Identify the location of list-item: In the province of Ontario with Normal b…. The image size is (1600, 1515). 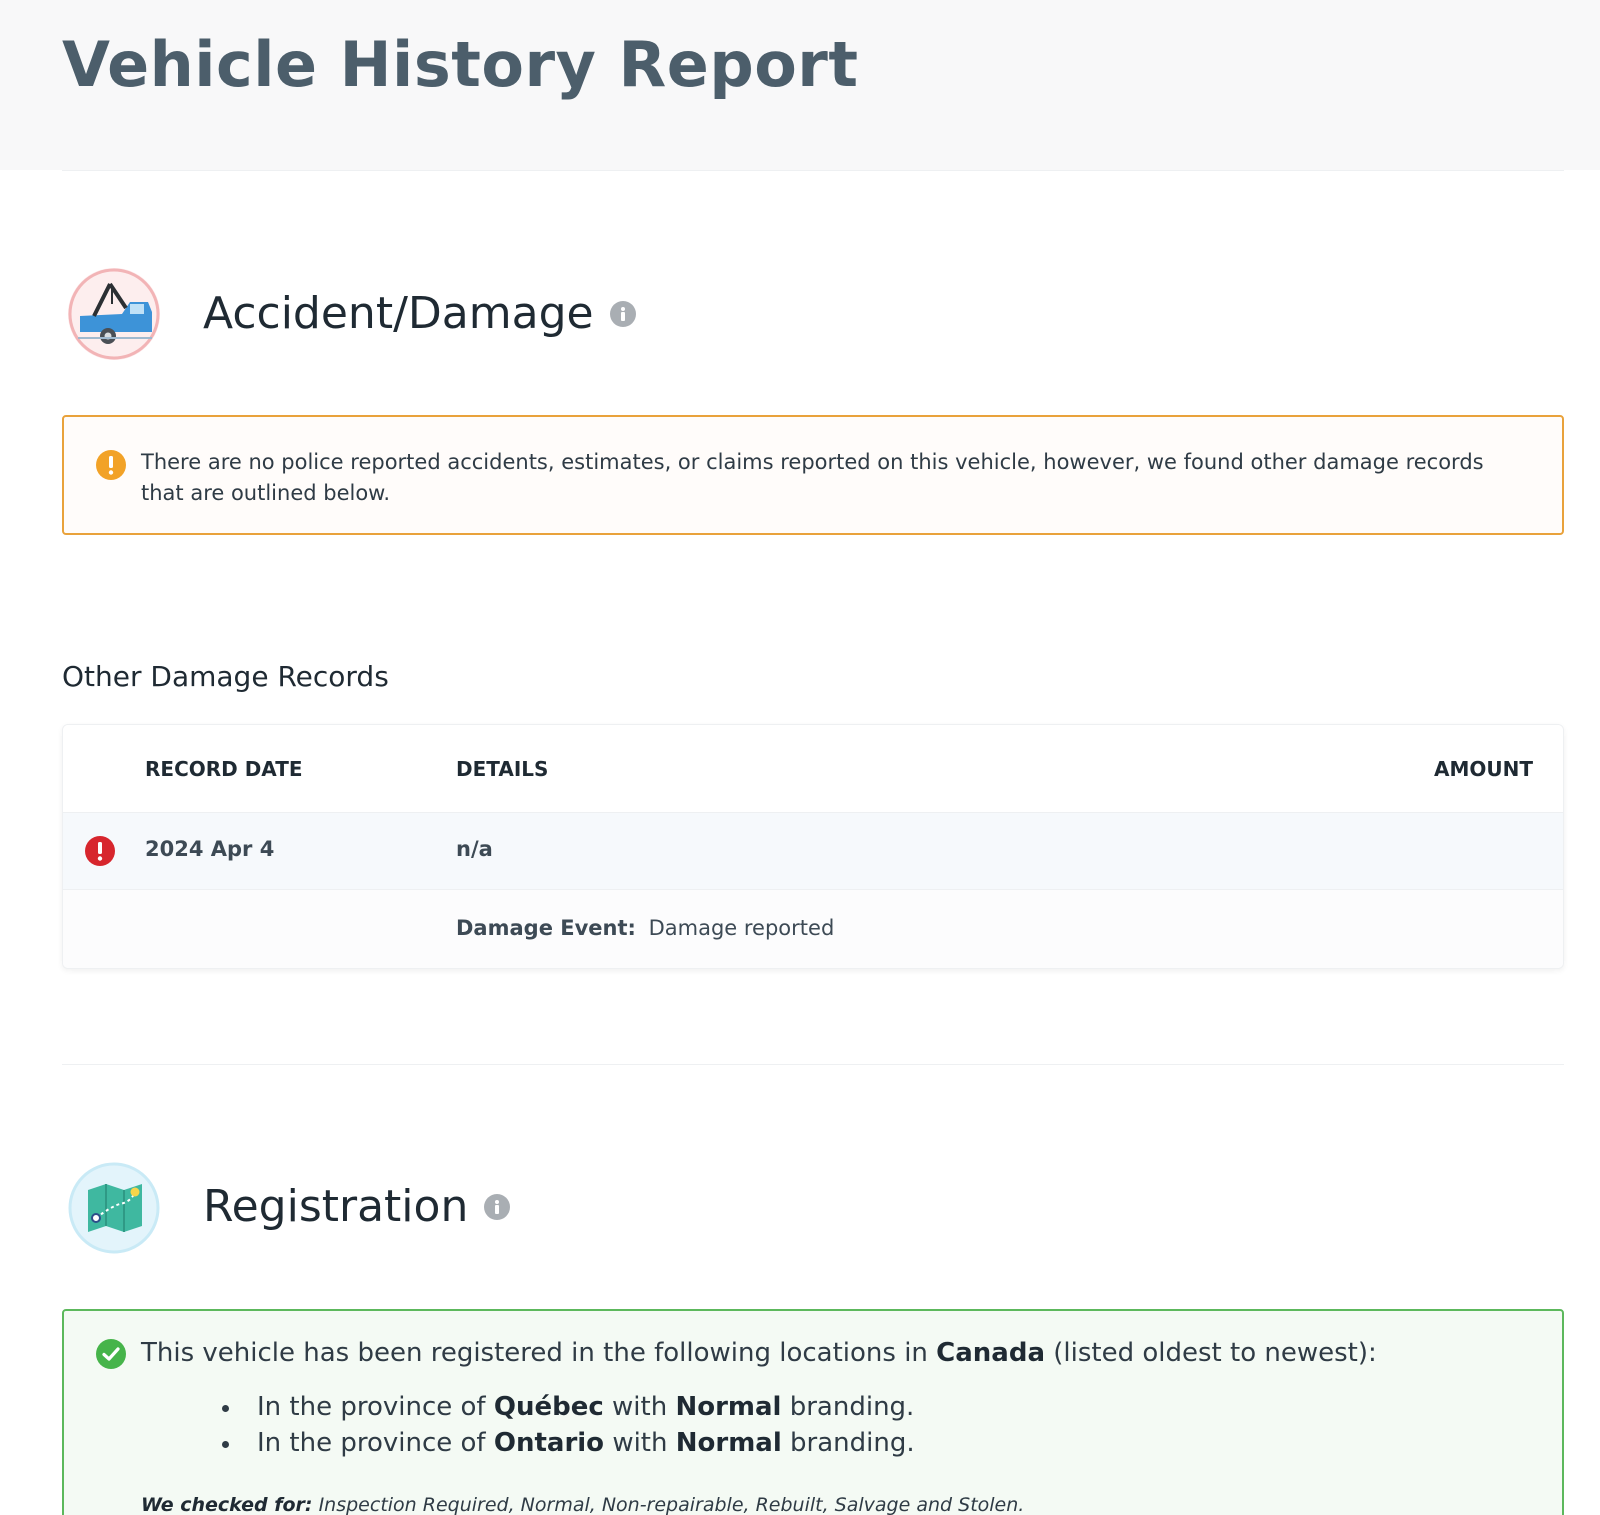
(557, 1443).